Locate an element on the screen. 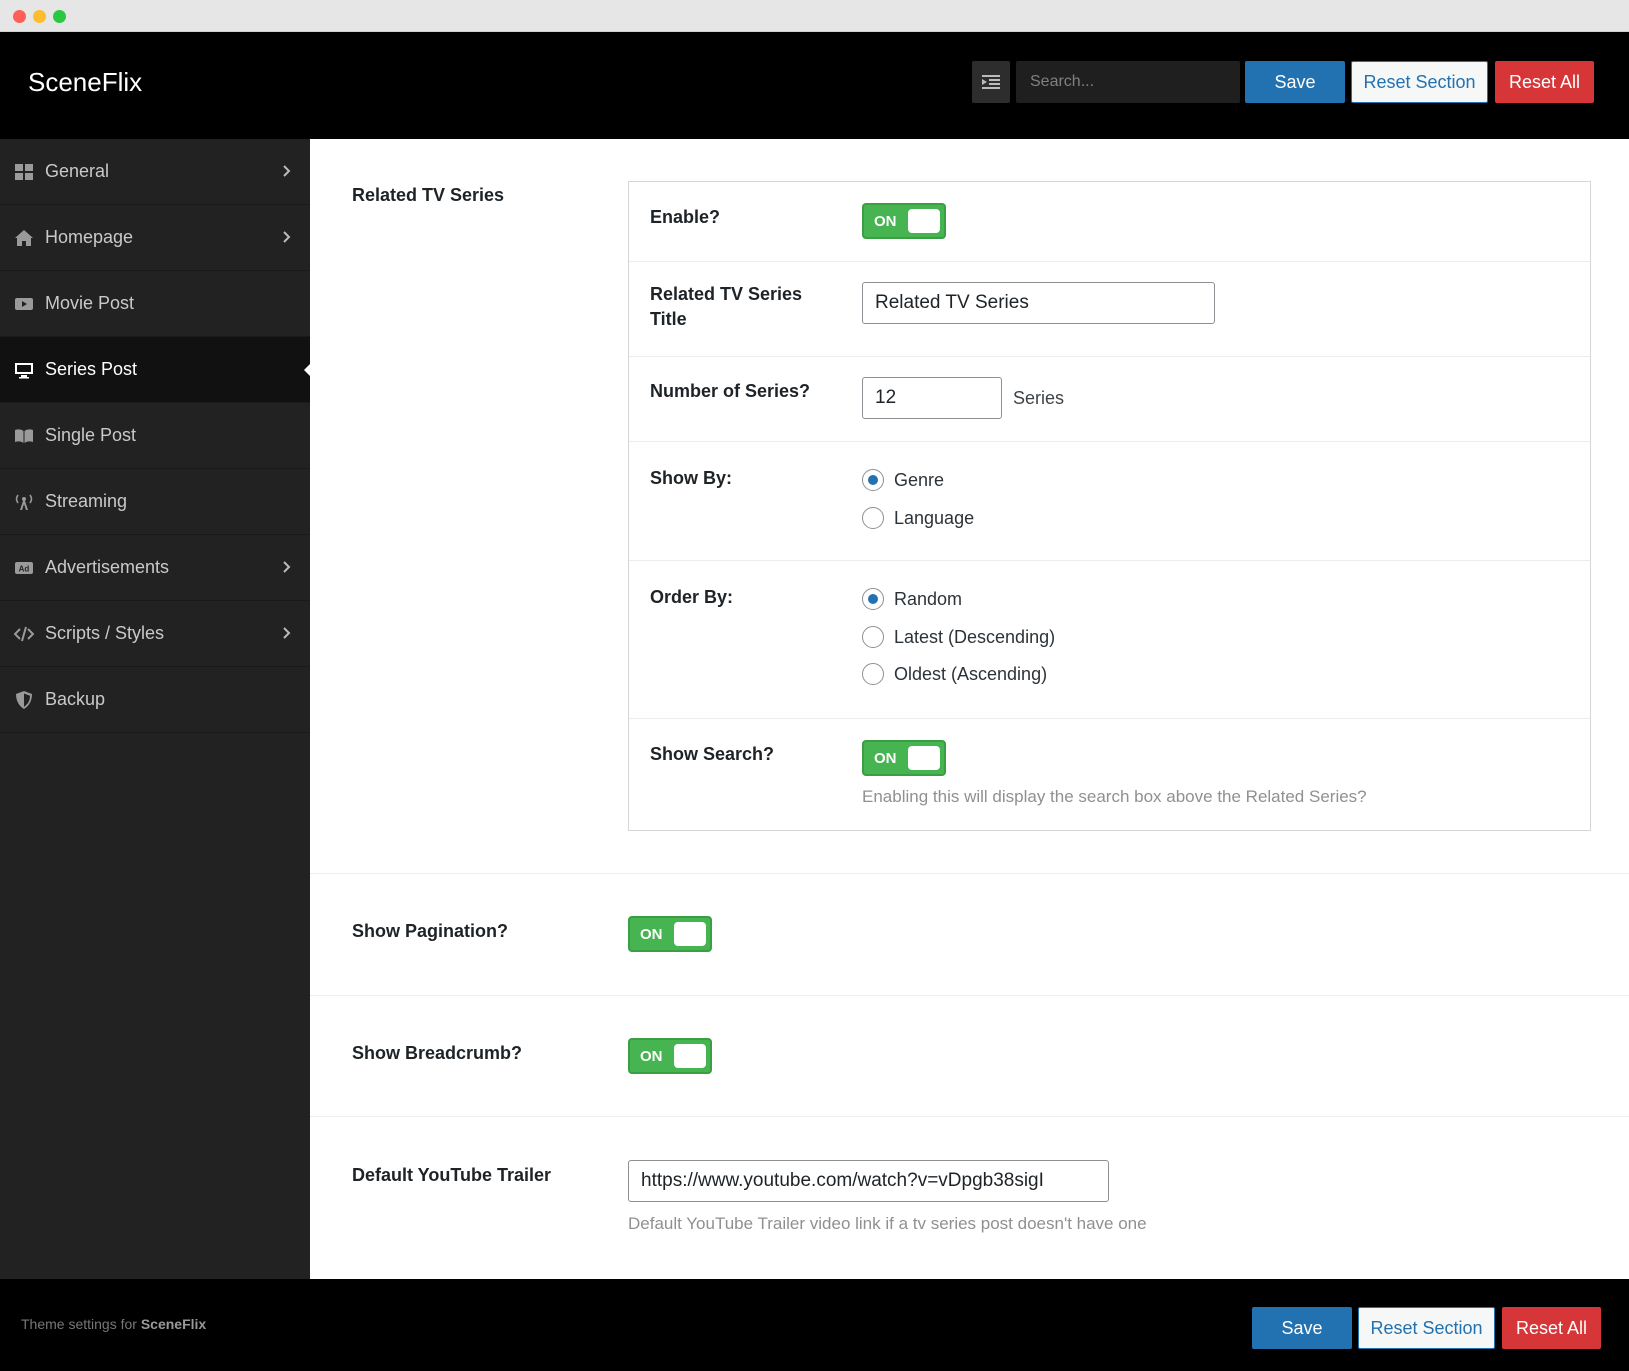 The image size is (1629, 1371). sidebar-item-label: Backup is located at coordinates (75, 699).